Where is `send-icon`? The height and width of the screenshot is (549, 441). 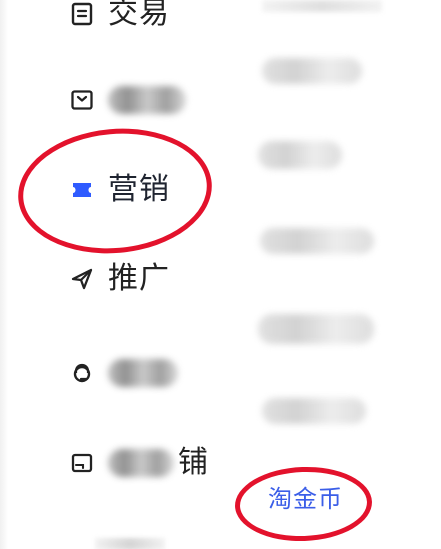
send-icon is located at coordinates (82, 279).